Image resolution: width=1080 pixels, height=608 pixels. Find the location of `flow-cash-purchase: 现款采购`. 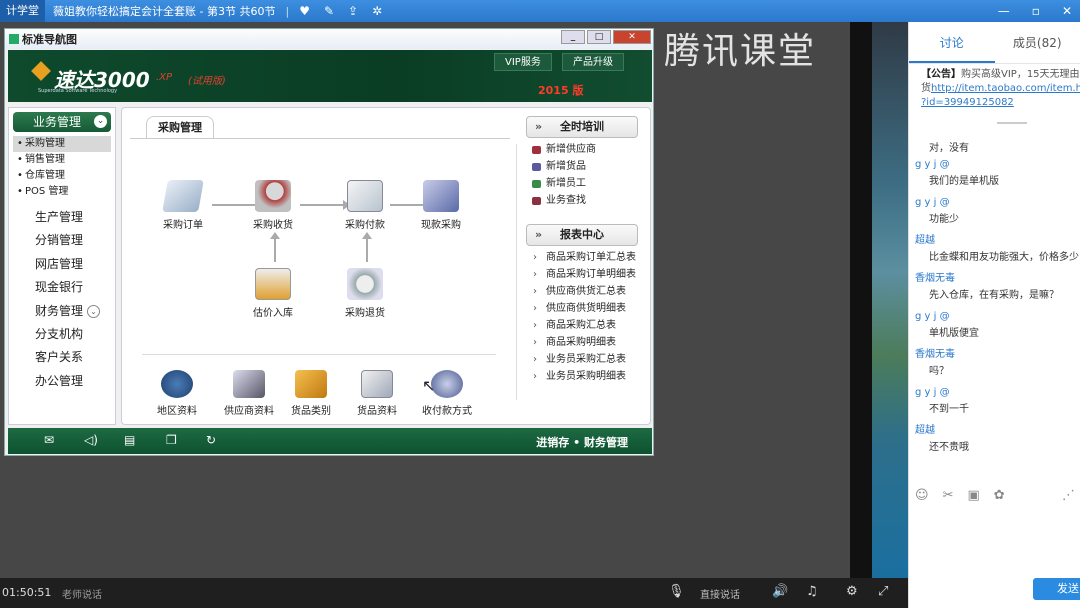

flow-cash-purchase: 现款采购 is located at coordinates (441, 205).